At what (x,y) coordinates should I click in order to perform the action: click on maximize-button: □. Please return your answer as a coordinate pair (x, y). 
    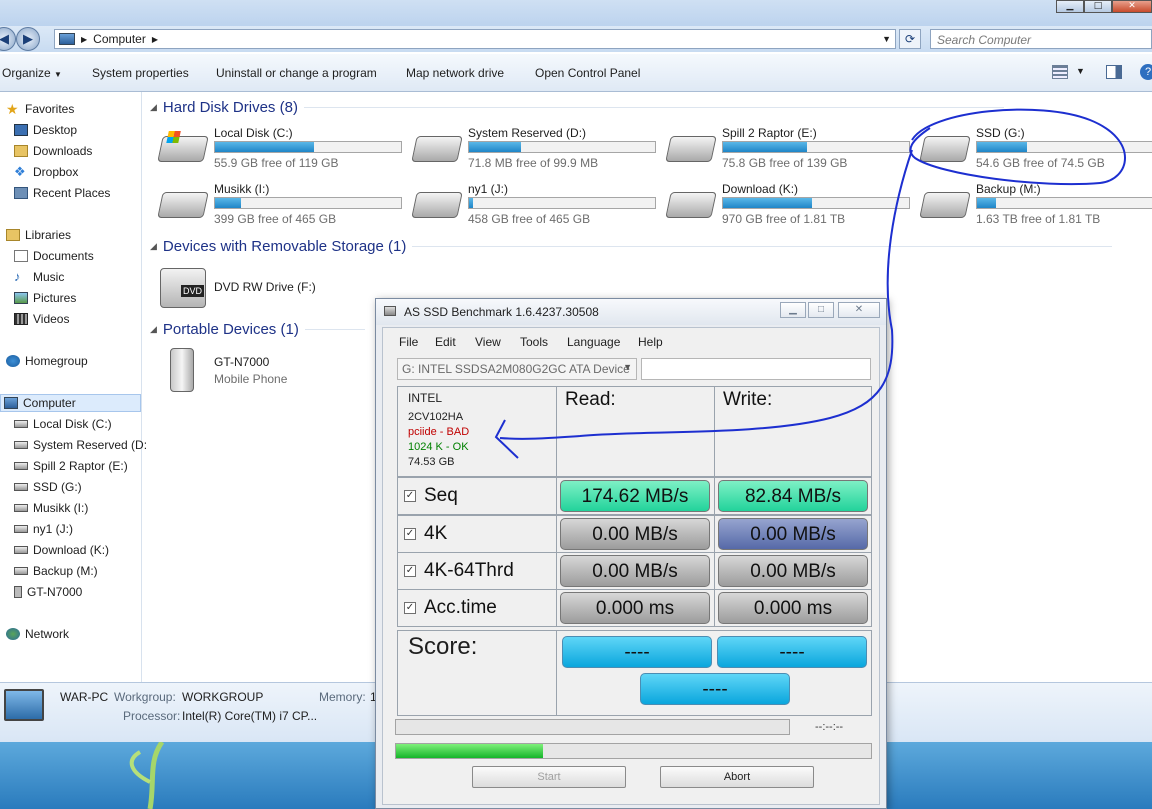
    Looking at the image, I should click on (1098, 6).